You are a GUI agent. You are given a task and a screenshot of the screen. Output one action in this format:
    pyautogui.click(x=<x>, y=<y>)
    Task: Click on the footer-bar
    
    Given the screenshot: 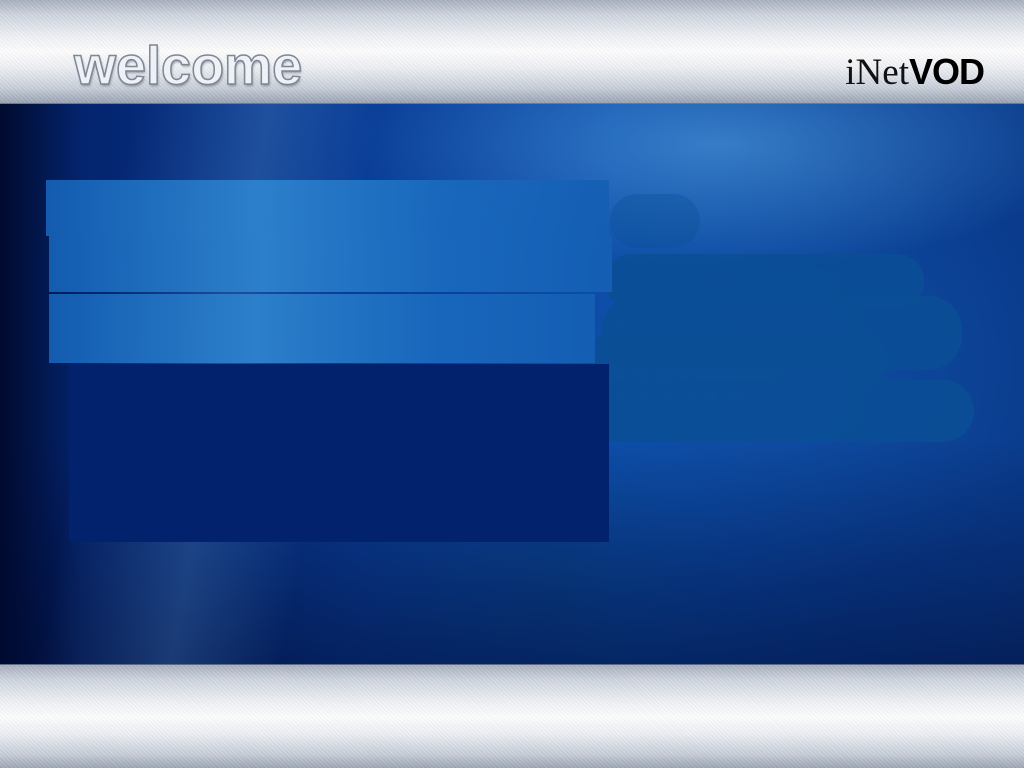 What is the action you would take?
    pyautogui.click(x=512, y=716)
    